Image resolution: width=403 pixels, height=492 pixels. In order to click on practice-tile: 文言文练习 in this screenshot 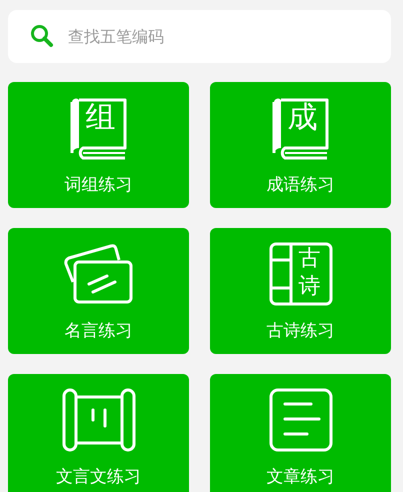, I will do `click(98, 433)`.